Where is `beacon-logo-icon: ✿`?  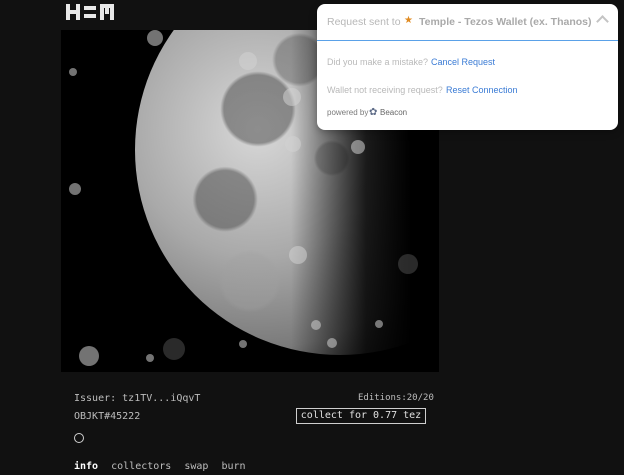
beacon-logo-icon: ✿ is located at coordinates (373, 112).